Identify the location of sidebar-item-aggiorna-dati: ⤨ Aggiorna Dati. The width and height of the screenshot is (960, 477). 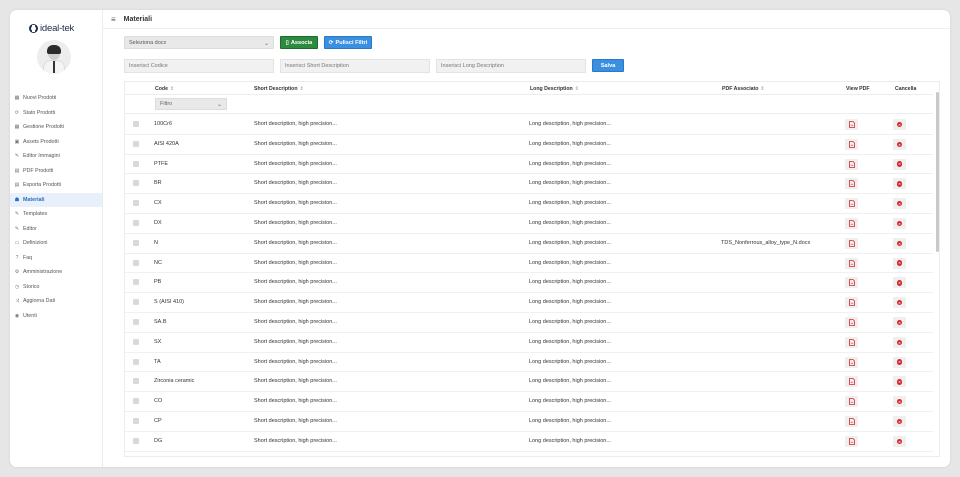
(56, 301).